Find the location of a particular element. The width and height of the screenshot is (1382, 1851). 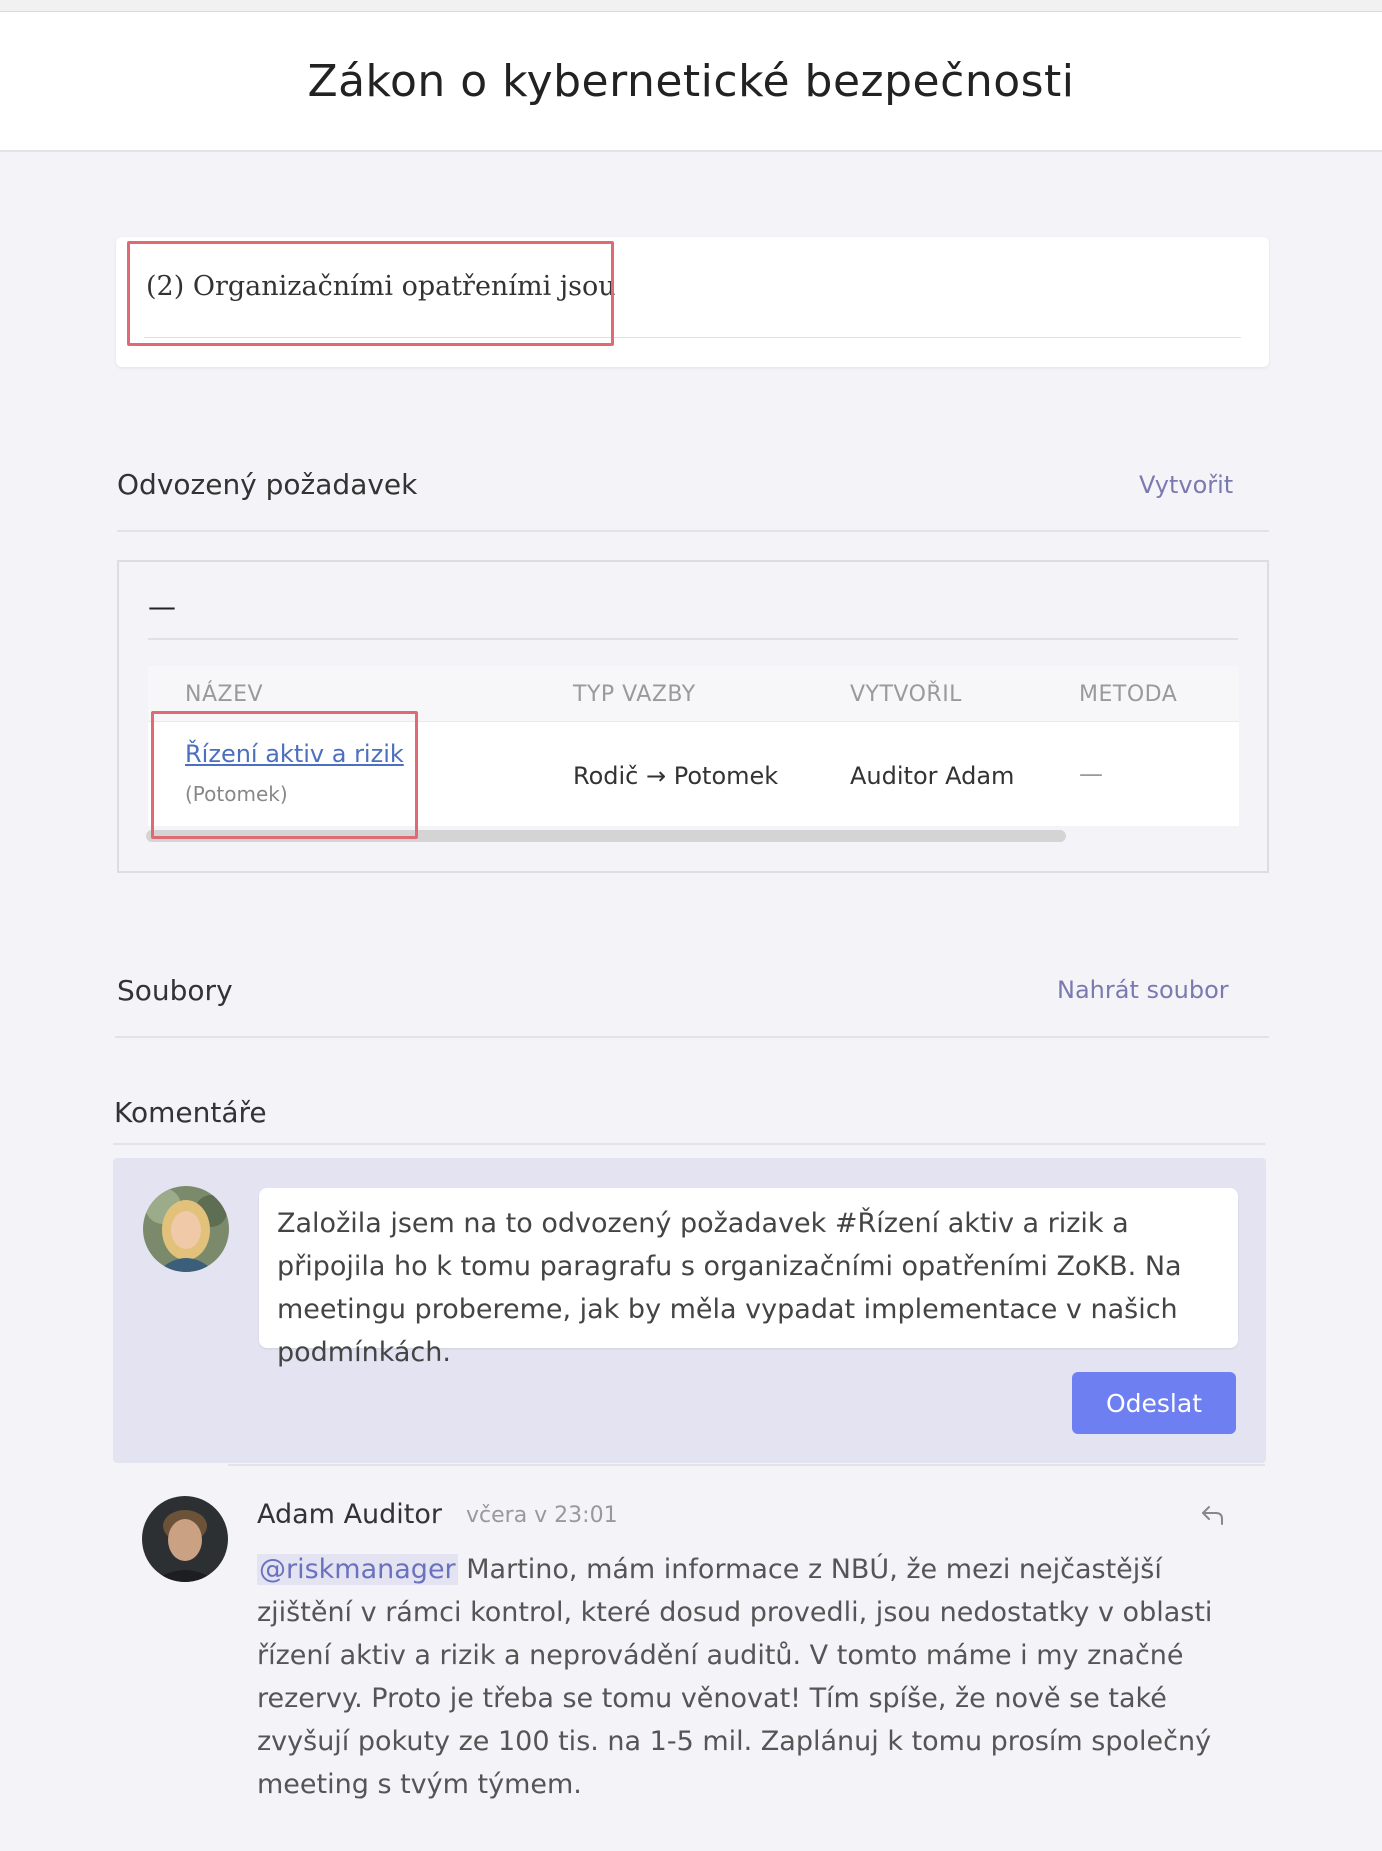

comment-divider is located at coordinates (746, 1465).